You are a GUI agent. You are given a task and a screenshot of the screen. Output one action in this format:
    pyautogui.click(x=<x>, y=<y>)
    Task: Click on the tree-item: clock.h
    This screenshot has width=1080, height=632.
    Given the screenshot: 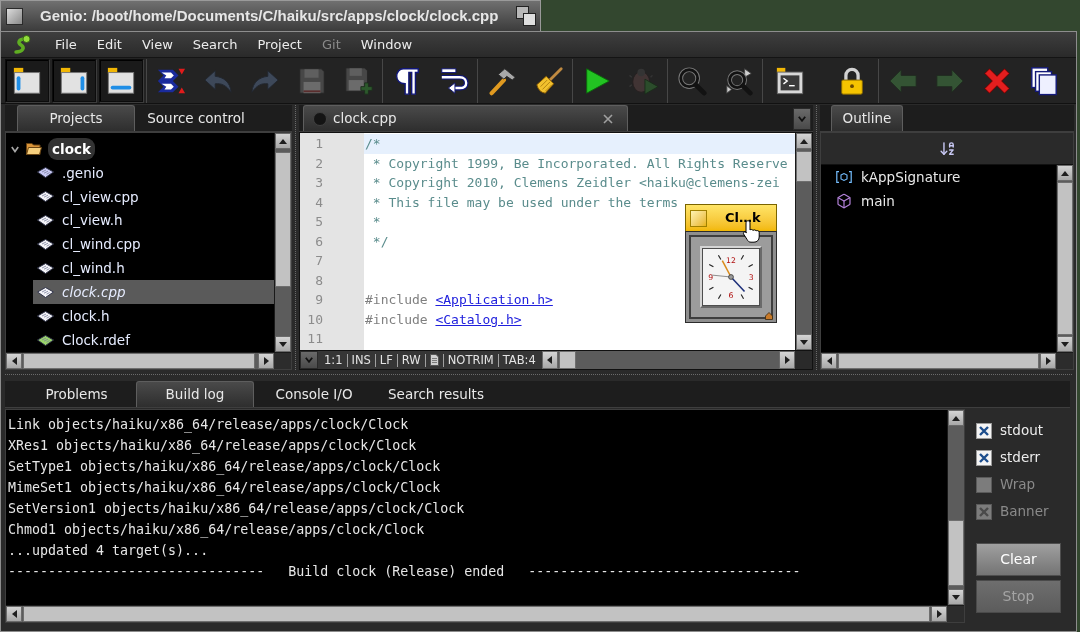 What is the action you would take?
    pyautogui.click(x=73, y=316)
    